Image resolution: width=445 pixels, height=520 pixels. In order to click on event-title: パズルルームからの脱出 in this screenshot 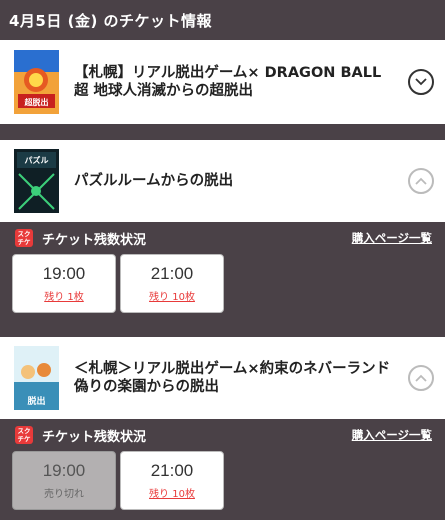, I will do `click(234, 181)`.